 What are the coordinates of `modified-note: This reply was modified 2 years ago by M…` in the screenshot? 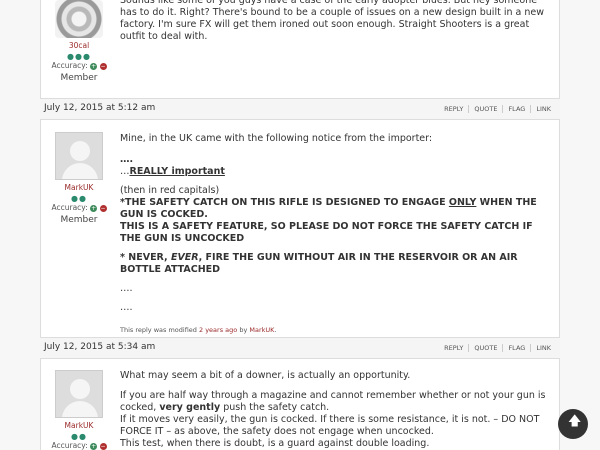 It's located at (198, 330).